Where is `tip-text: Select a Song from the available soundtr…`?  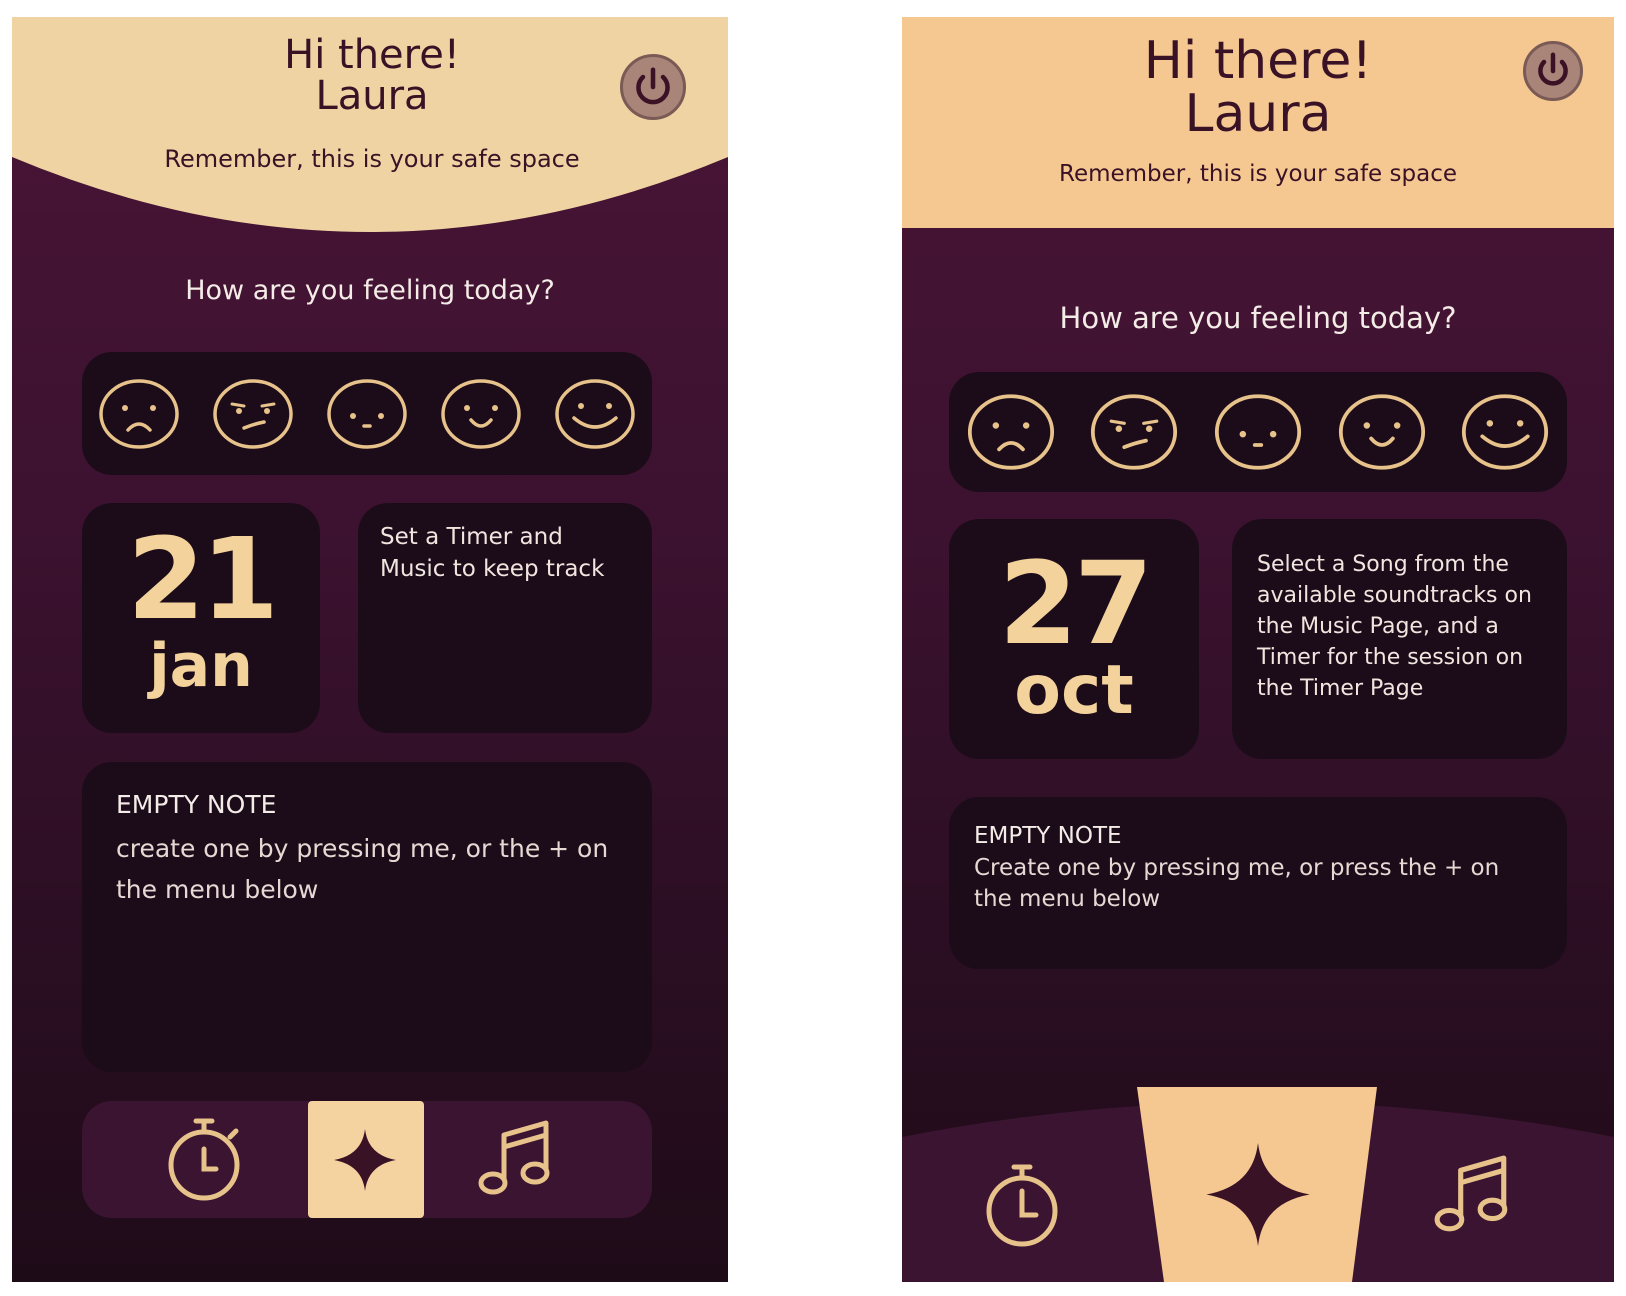
tip-text: Select a Song from the available soundtr… is located at coordinates (1394, 626).